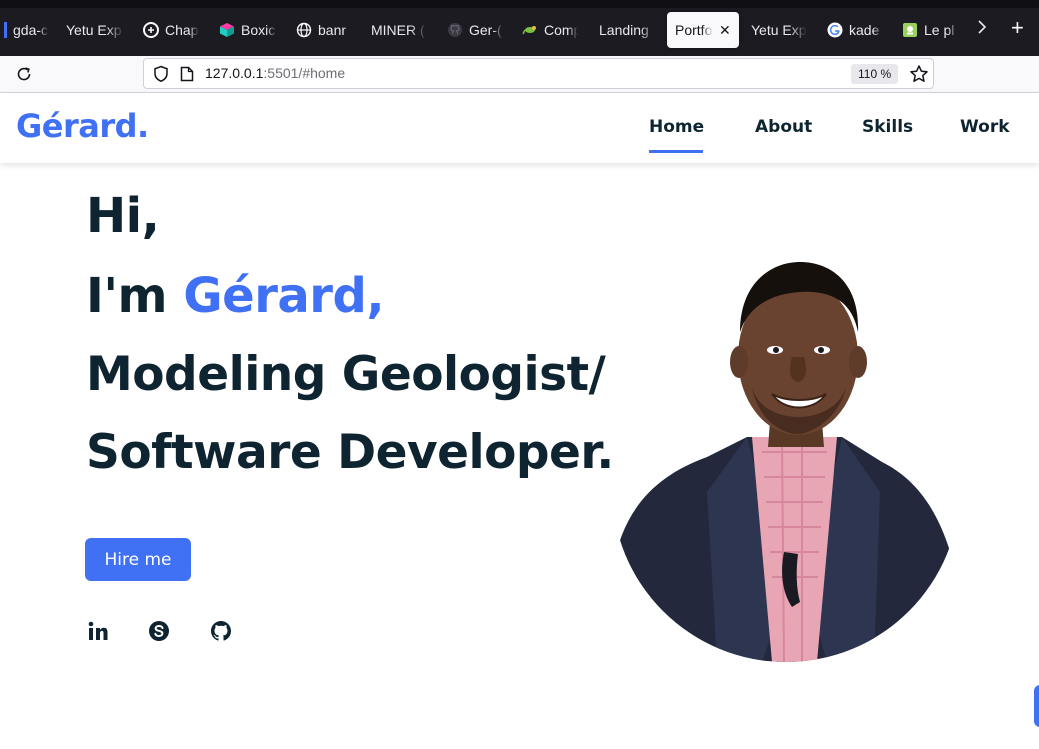 Image resolution: width=1039 pixels, height=749 pixels. What do you see at coordinates (1036, 706) in the screenshot?
I see `floating-side-tab` at bounding box center [1036, 706].